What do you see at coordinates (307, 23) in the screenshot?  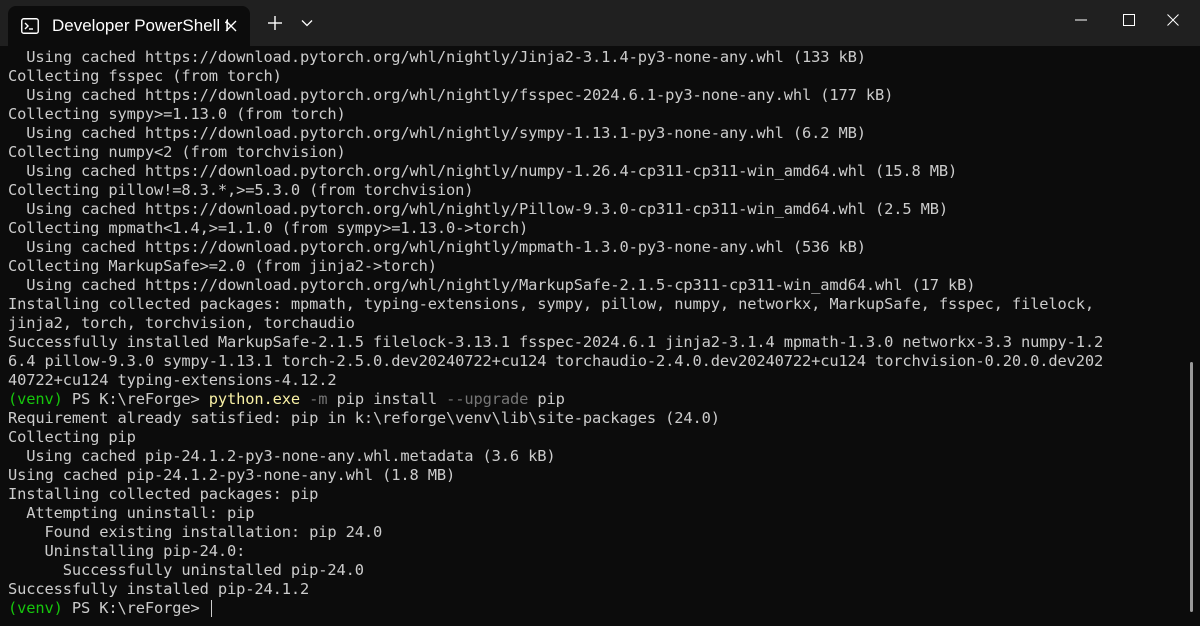 I see `chevron-down-icon` at bounding box center [307, 23].